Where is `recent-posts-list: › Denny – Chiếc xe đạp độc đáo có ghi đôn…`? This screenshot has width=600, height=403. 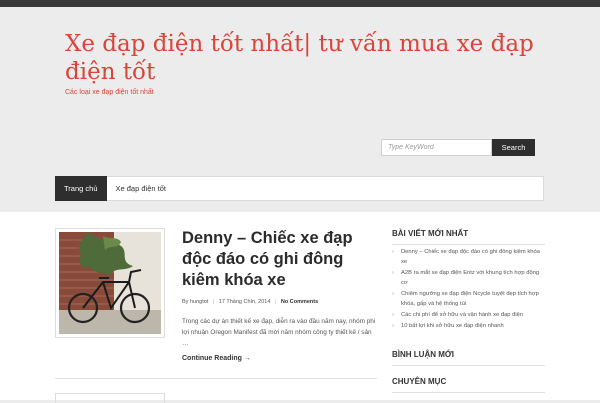 recent-posts-list: › Denny – Chiếc xe đạp độc đáo có ghi đôn… is located at coordinates (468, 289).